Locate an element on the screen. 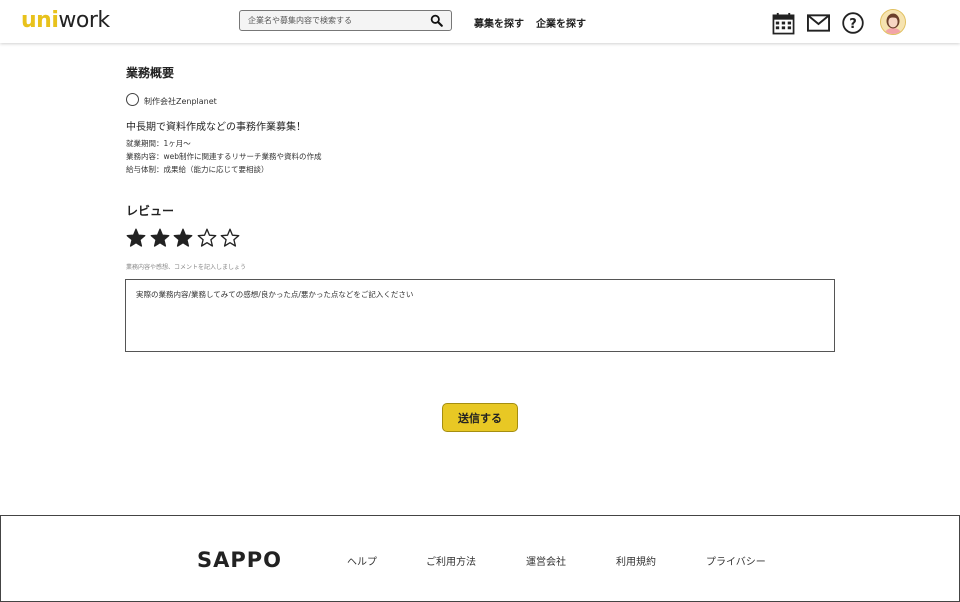 This screenshot has height=602, width=960. review-textarea is located at coordinates (478, 316).